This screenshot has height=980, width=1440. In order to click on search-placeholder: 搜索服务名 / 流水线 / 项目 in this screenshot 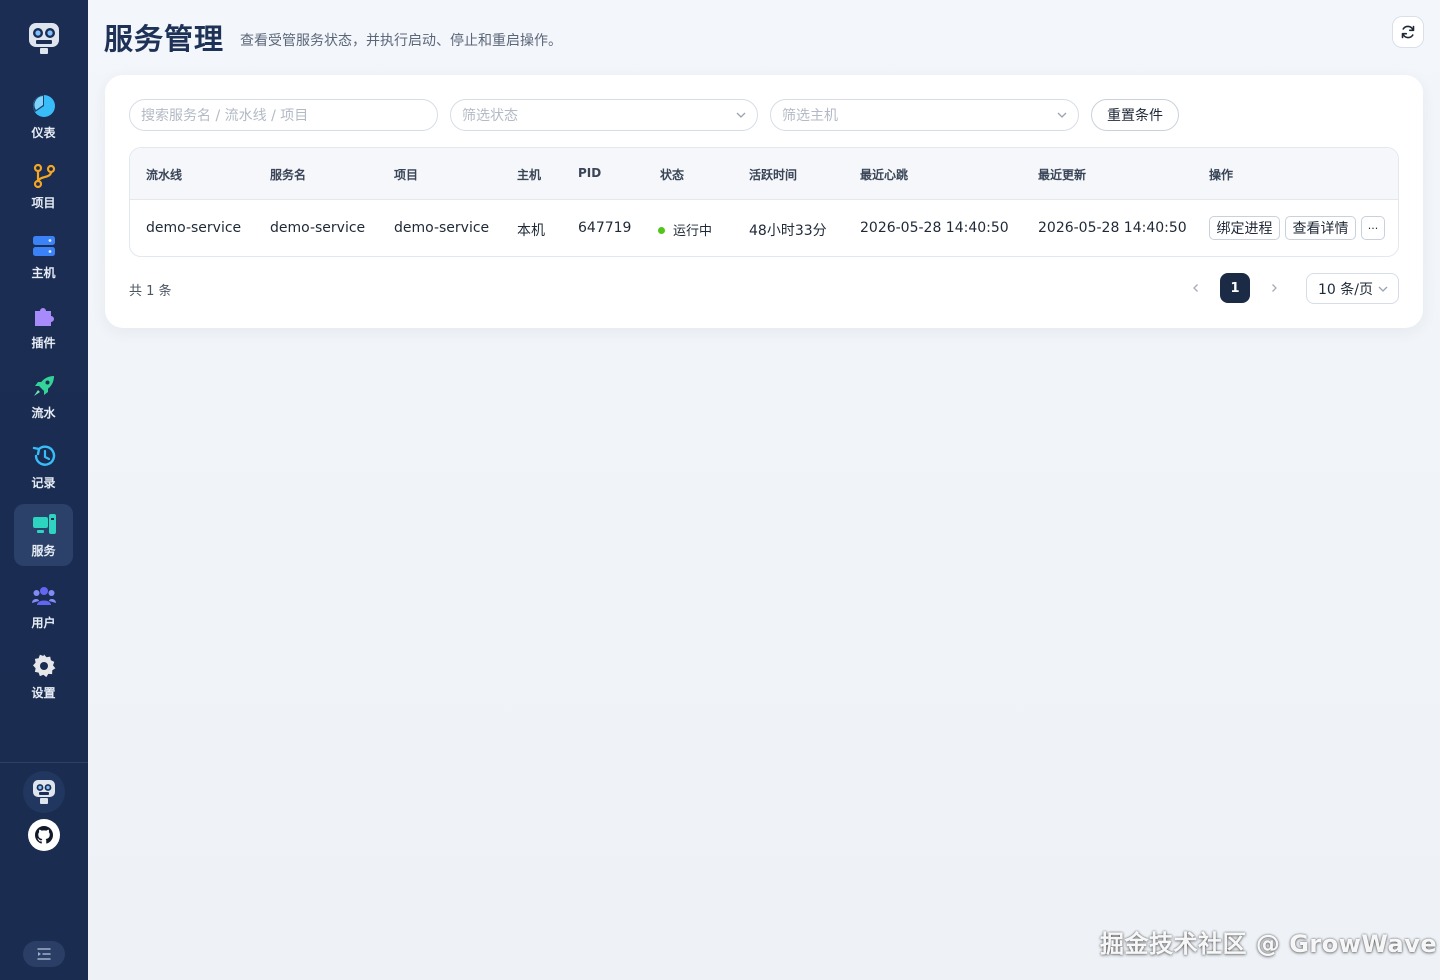, I will do `click(225, 116)`.